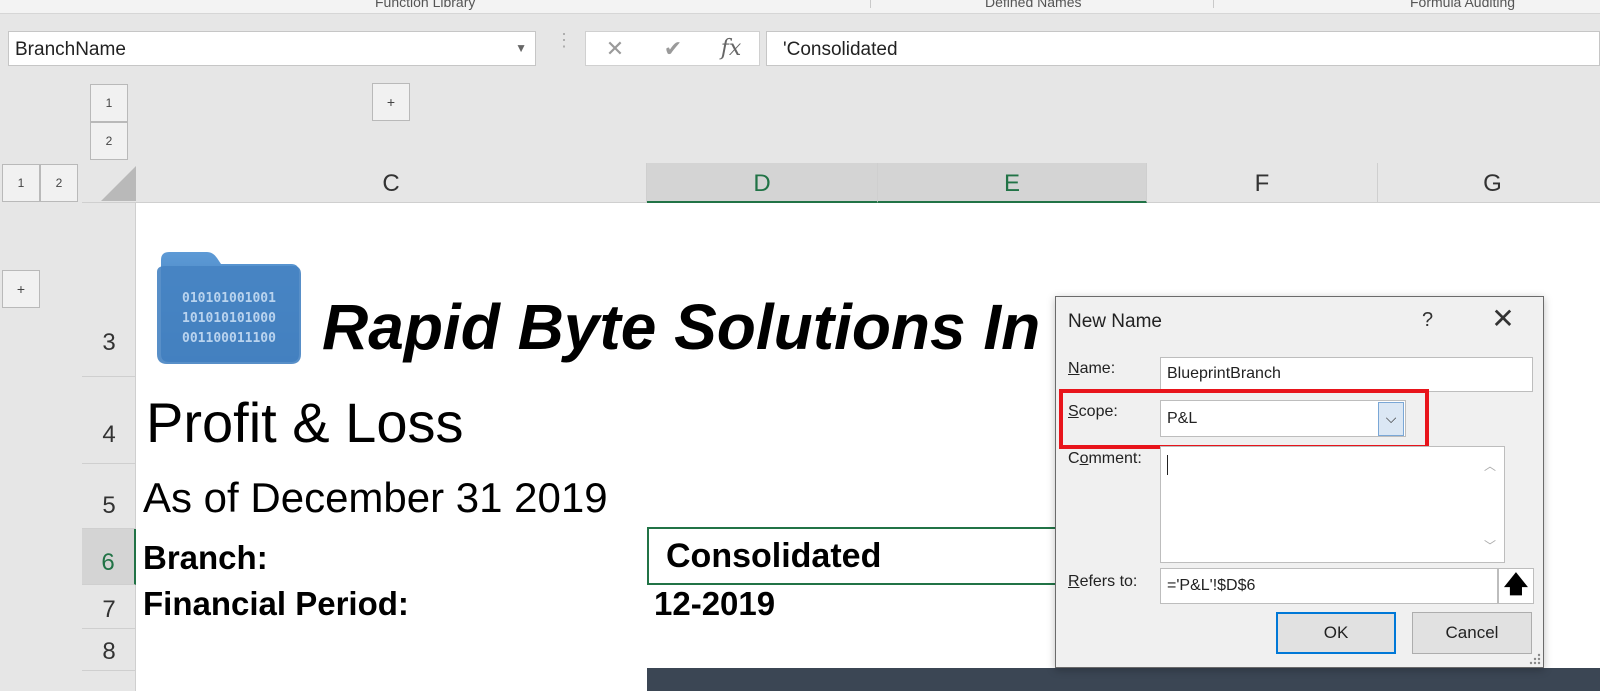 Image resolution: width=1600 pixels, height=691 pixels. What do you see at coordinates (521, 48) in the screenshot?
I see `chevron-down-icon: ▼` at bounding box center [521, 48].